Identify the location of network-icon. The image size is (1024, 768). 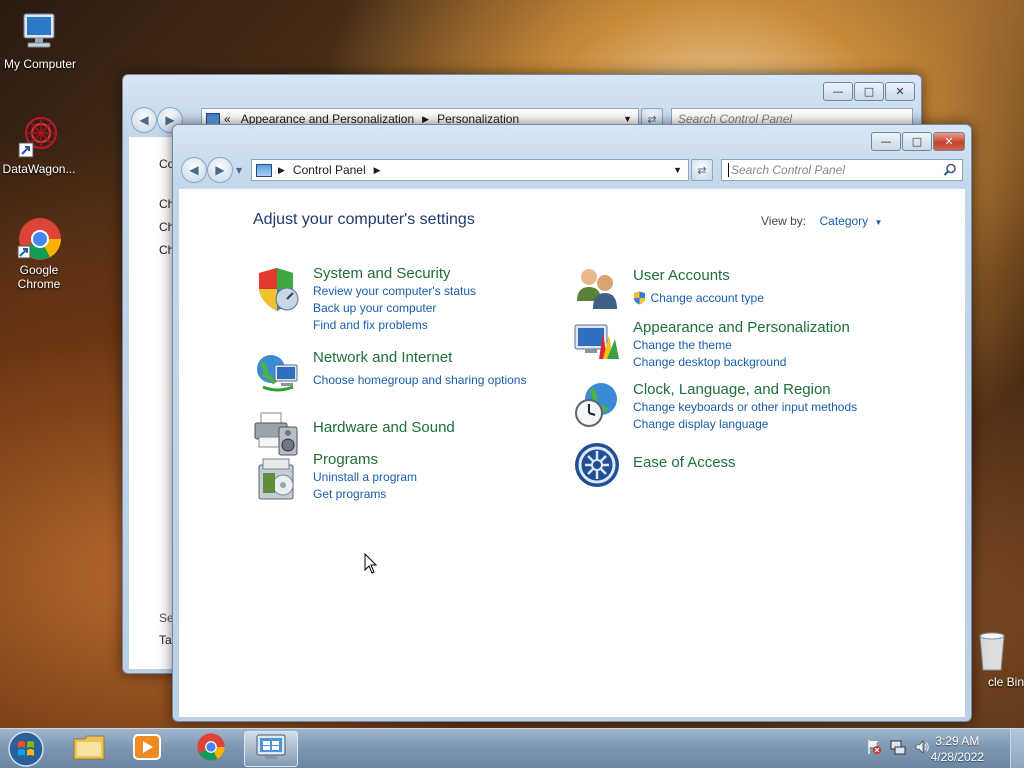
(898, 749).